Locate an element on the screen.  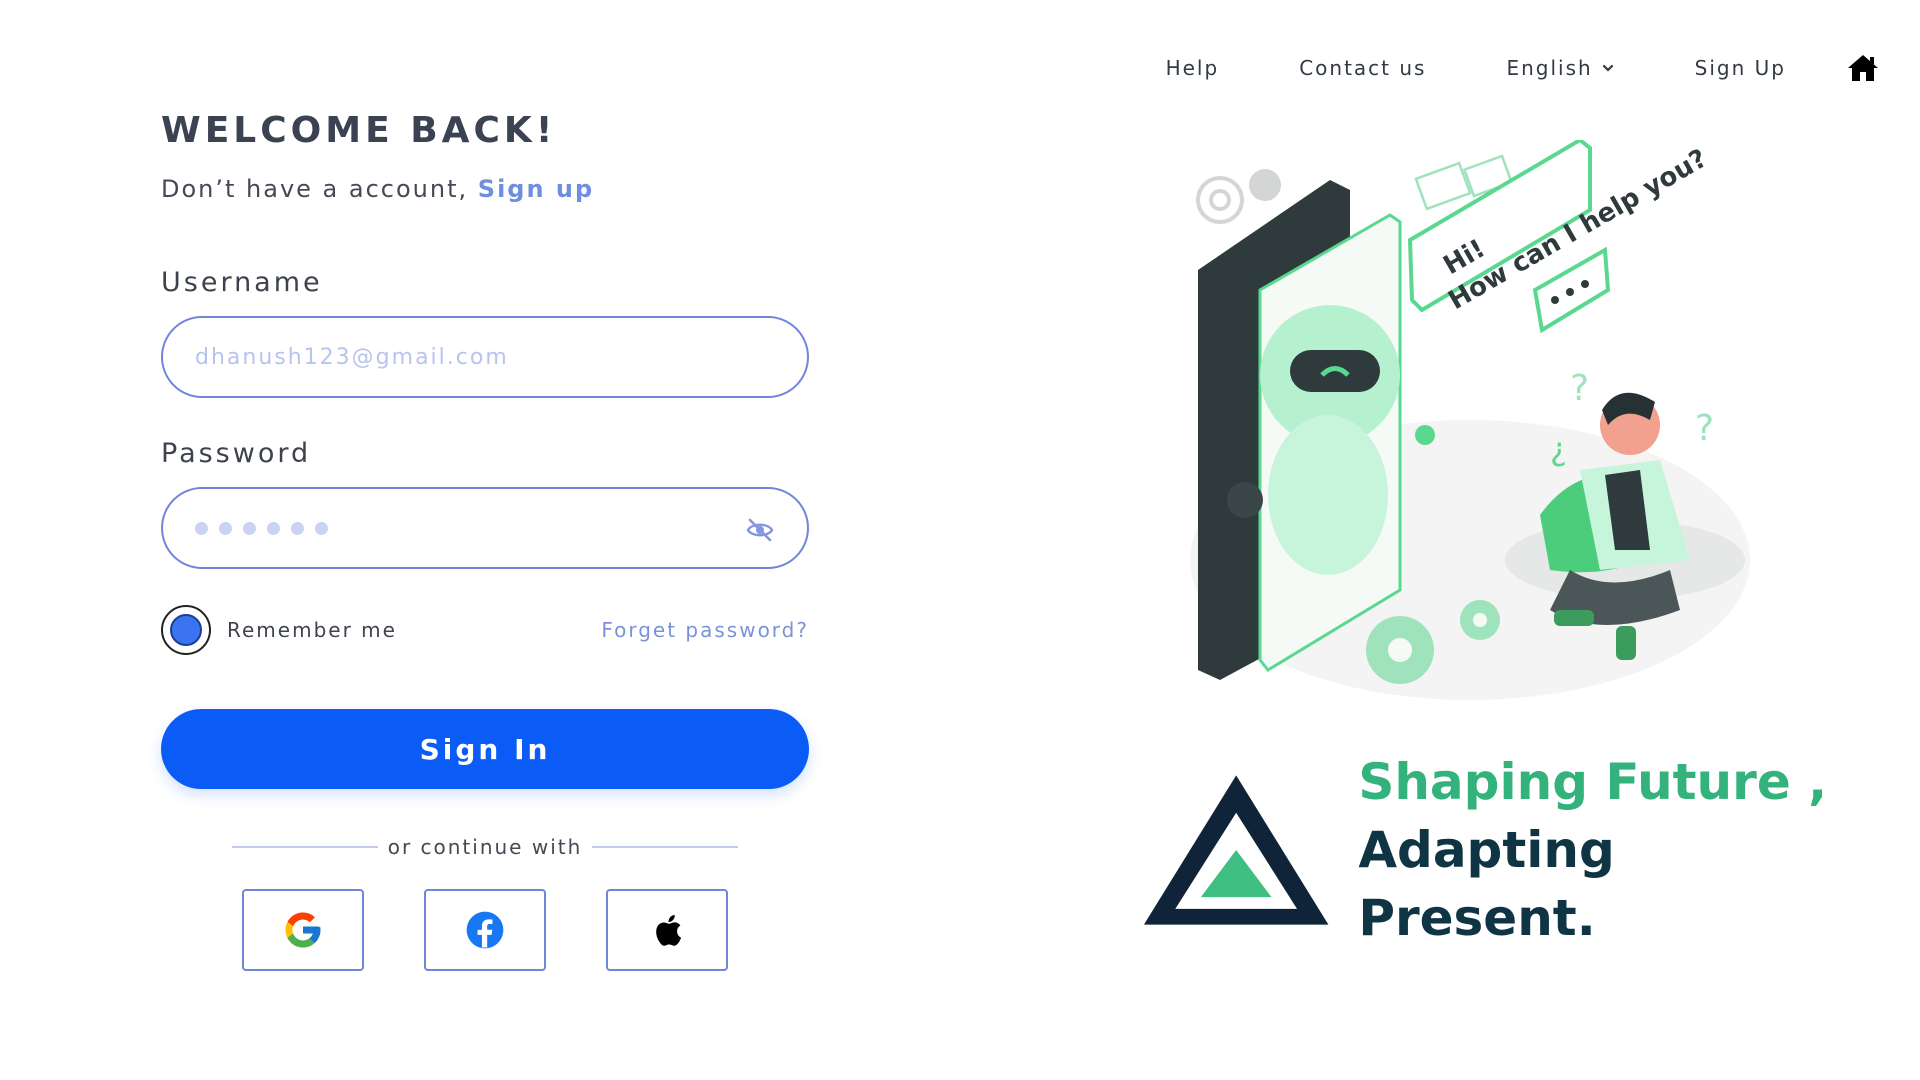
nav-contact-link: Contact us is located at coordinates (1362, 68).